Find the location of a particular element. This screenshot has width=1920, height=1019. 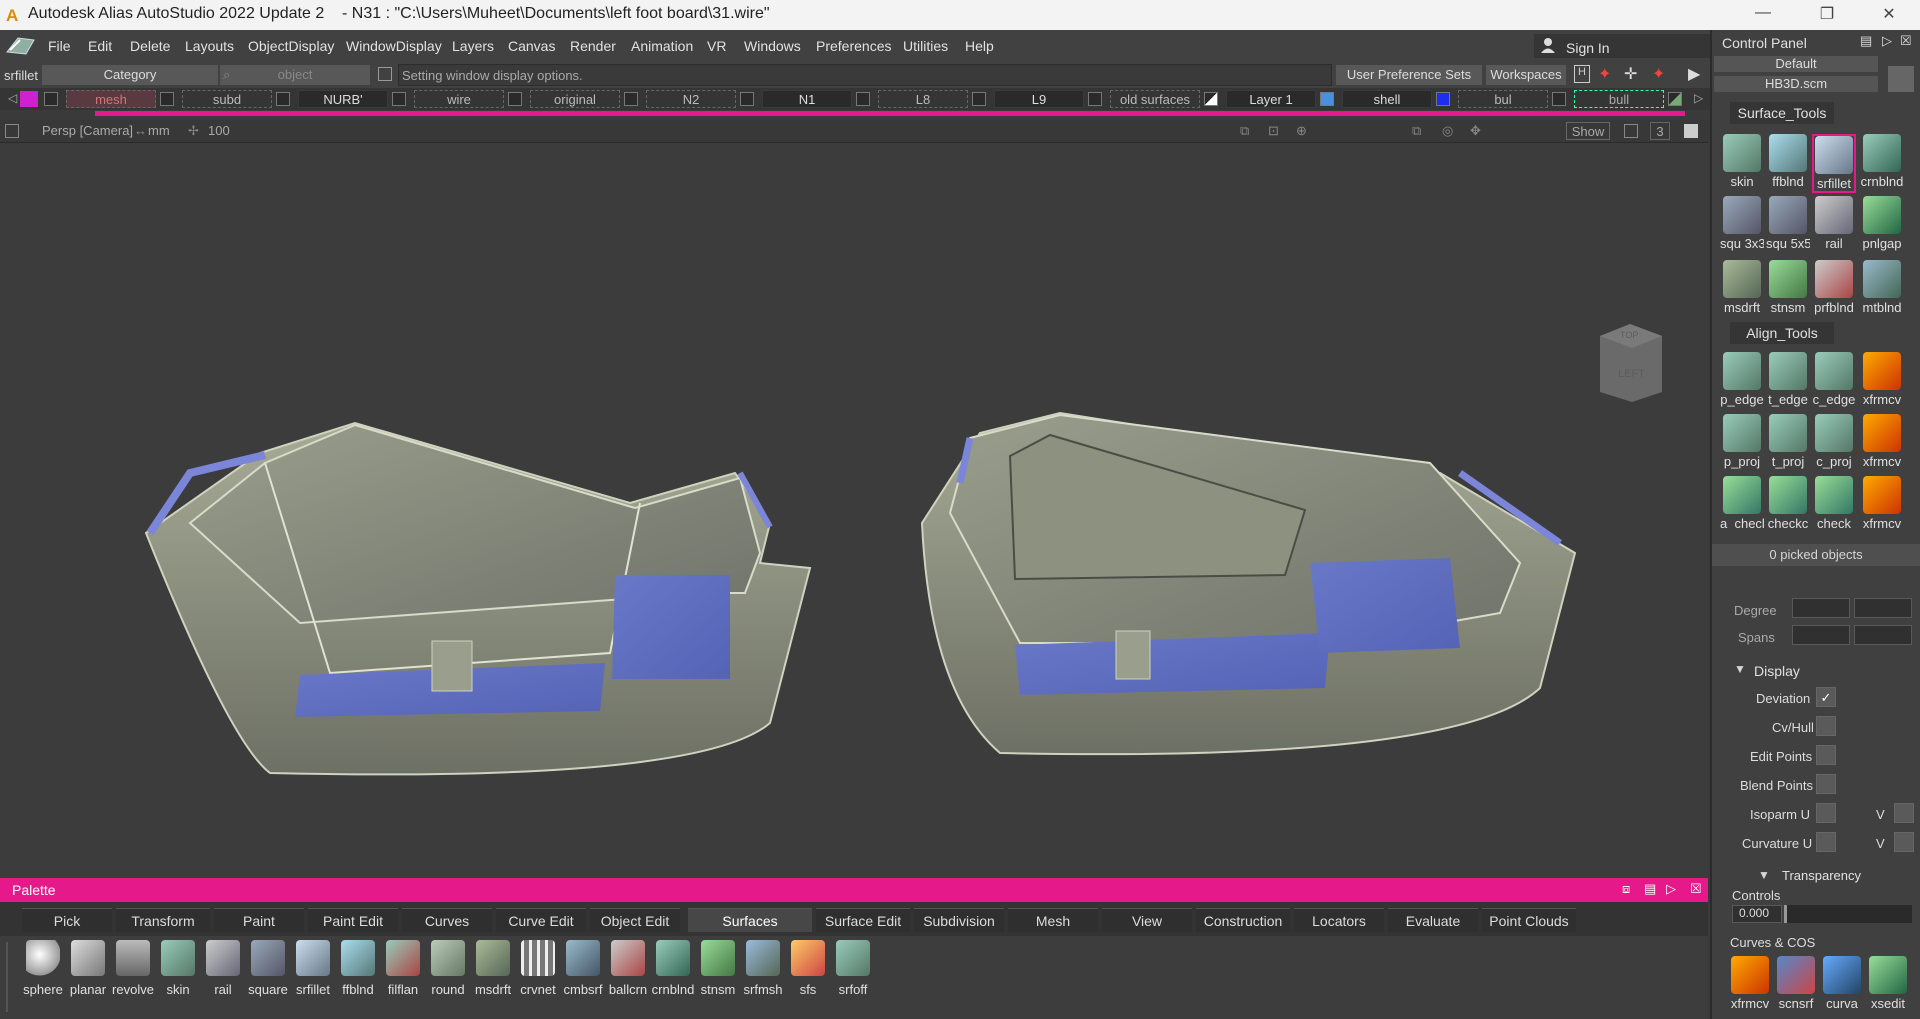

preset-dropdown: Default is located at coordinates (1796, 64).